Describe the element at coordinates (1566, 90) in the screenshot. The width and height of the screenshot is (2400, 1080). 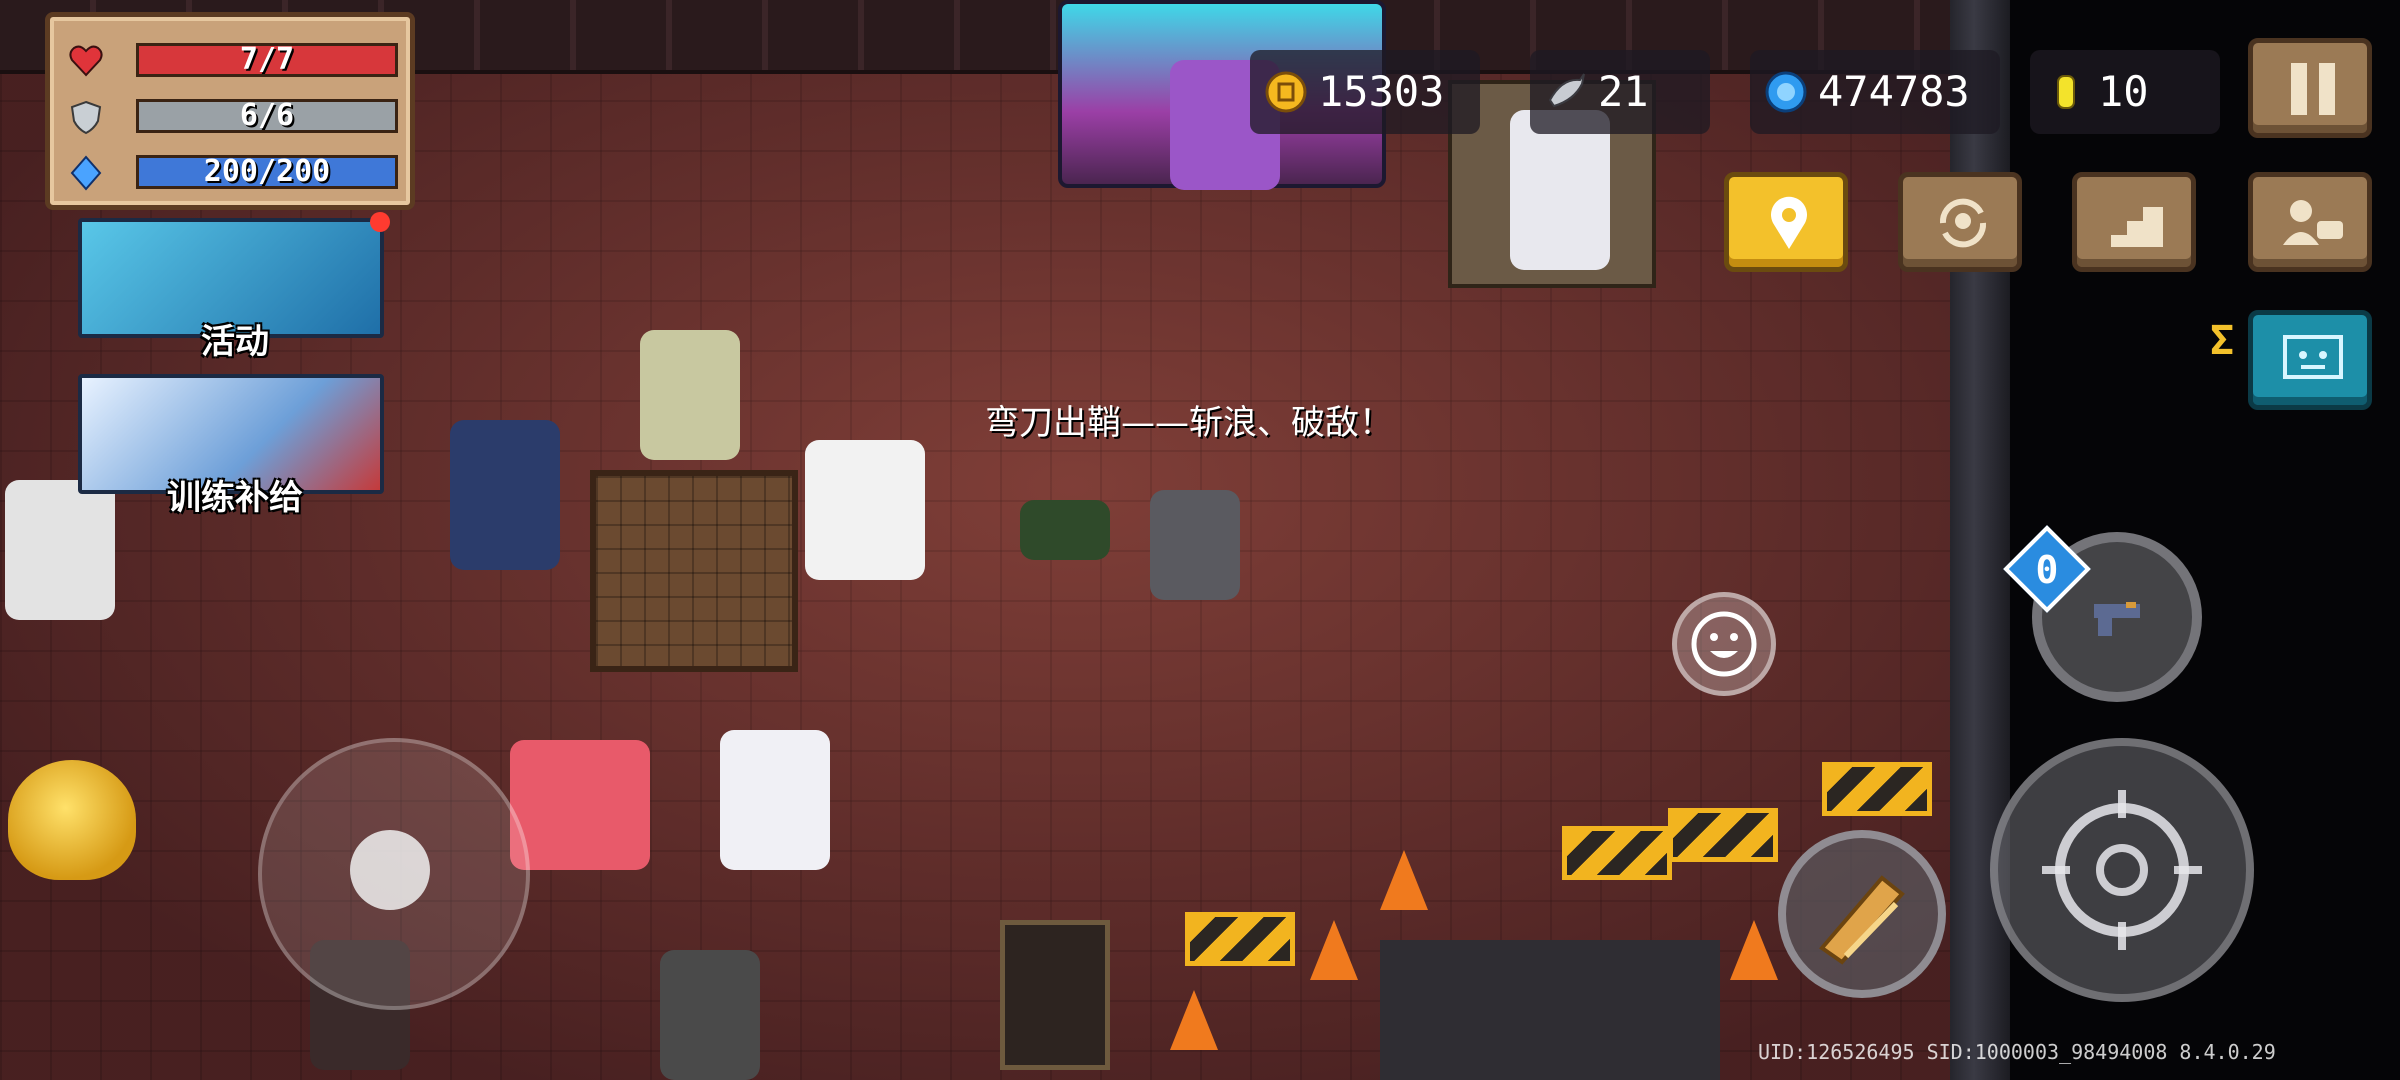
I see `fish-icon` at that location.